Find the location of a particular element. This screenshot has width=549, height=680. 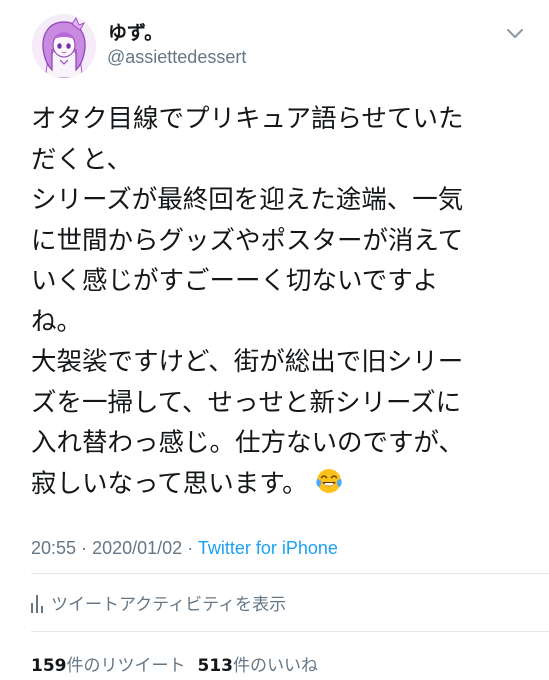

tweet-meta: 20:55 · 2020/01/02 · Twitter for iPhone is located at coordinates (184, 548).